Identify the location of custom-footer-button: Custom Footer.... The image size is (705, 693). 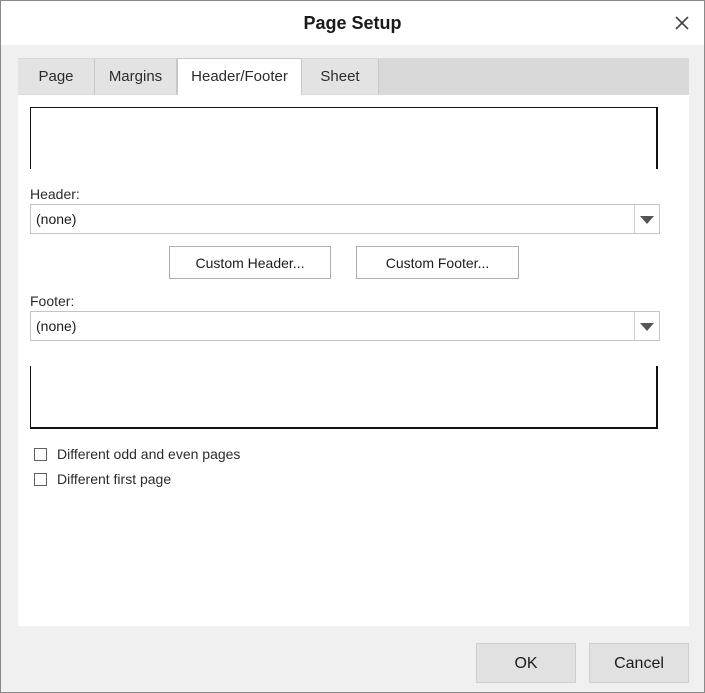
(437, 262).